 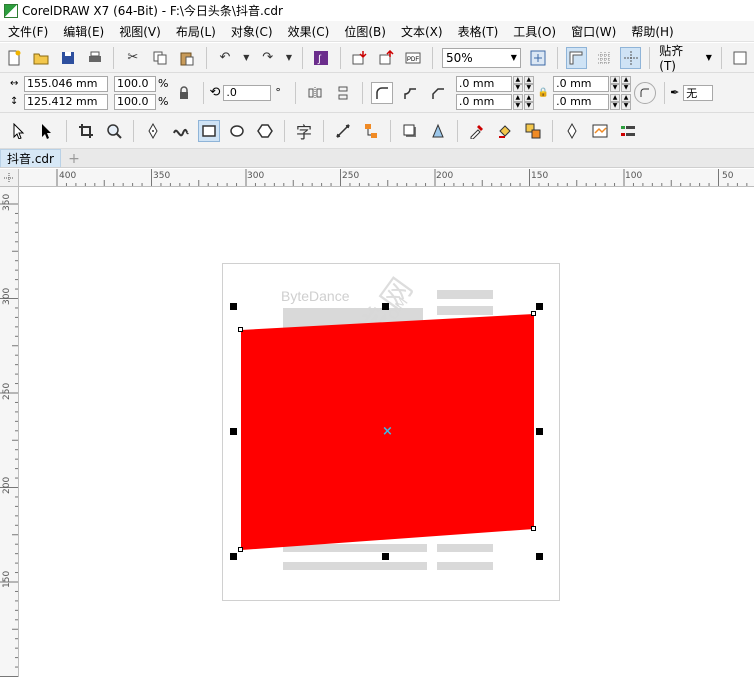 I want to click on undo-icon: ↶, so click(x=224, y=58).